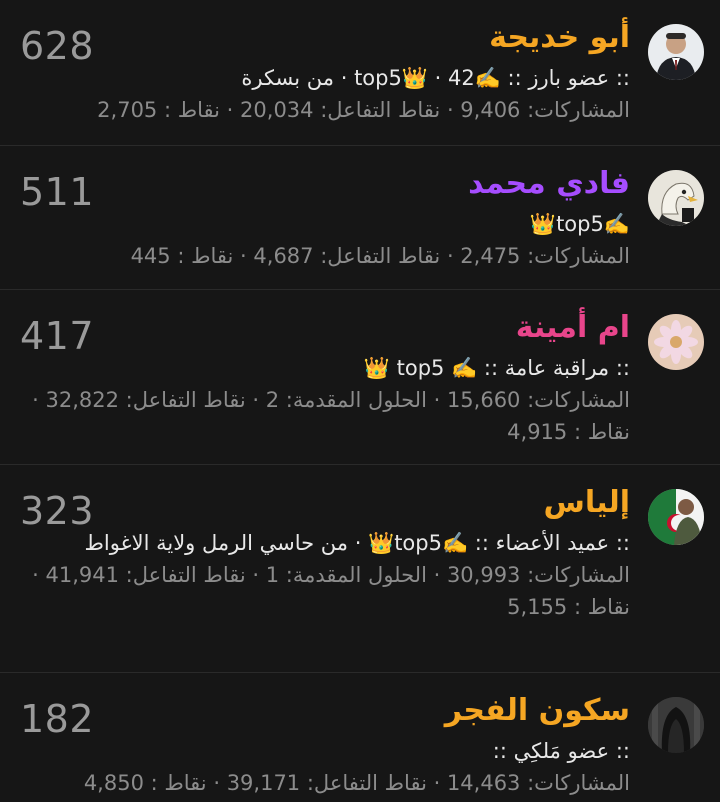 Image resolution: width=720 pixels, height=802 pixels. What do you see at coordinates (676, 725) in the screenshot?
I see `hooded-figure-avatar` at bounding box center [676, 725].